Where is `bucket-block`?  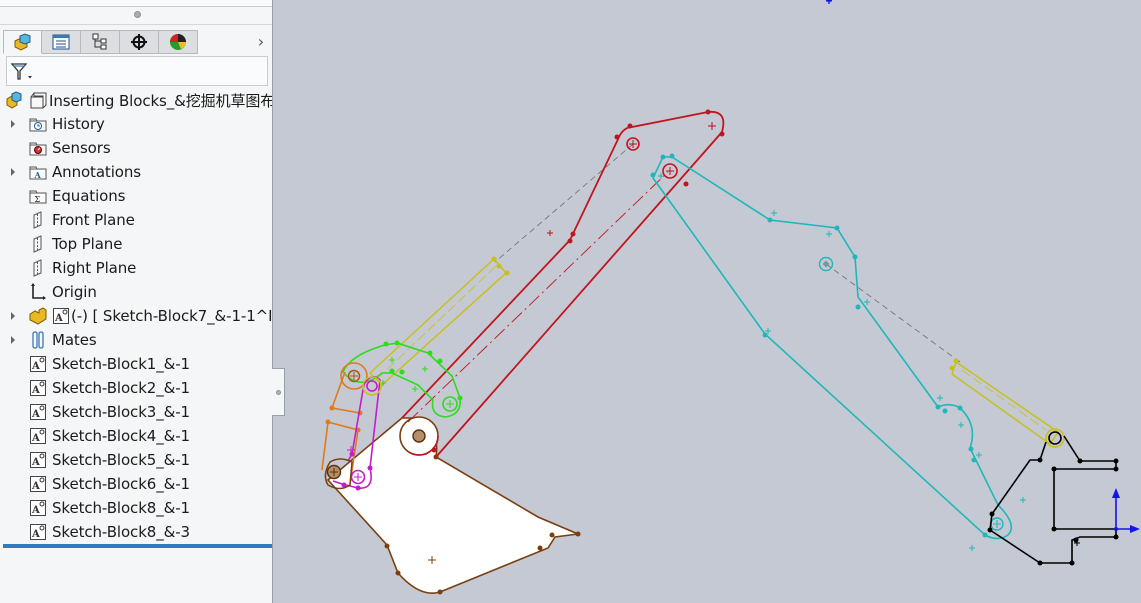 bucket-block is located at coordinates (454, 505).